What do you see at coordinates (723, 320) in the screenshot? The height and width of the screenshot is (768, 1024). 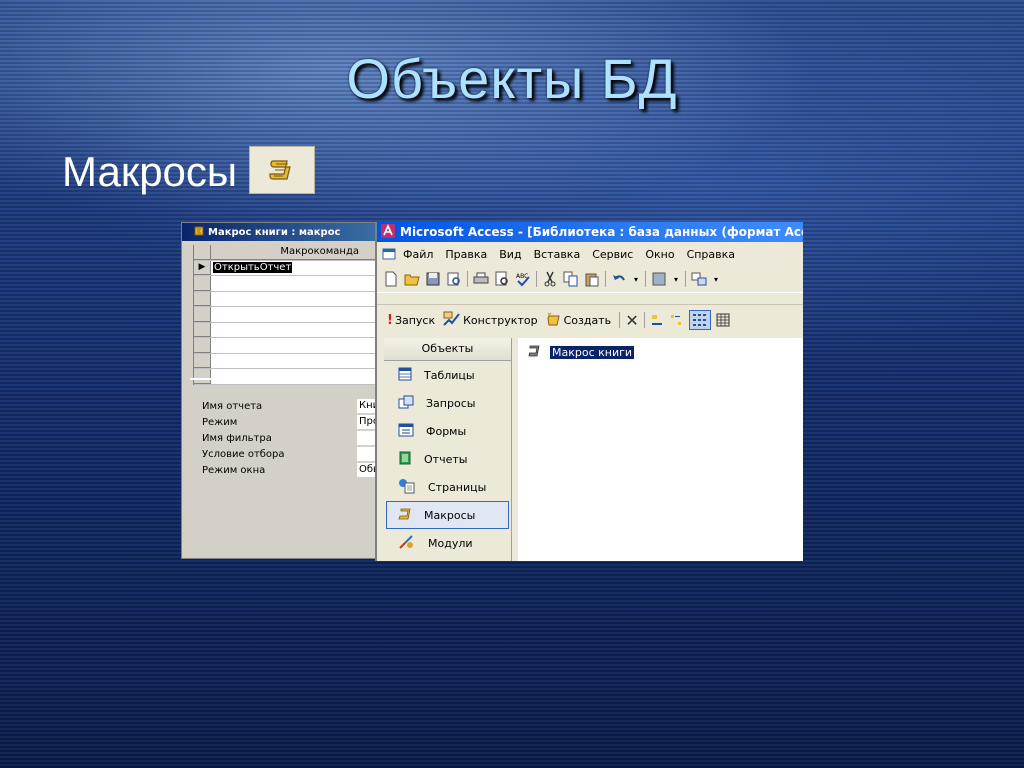 I see `details-view-icon` at bounding box center [723, 320].